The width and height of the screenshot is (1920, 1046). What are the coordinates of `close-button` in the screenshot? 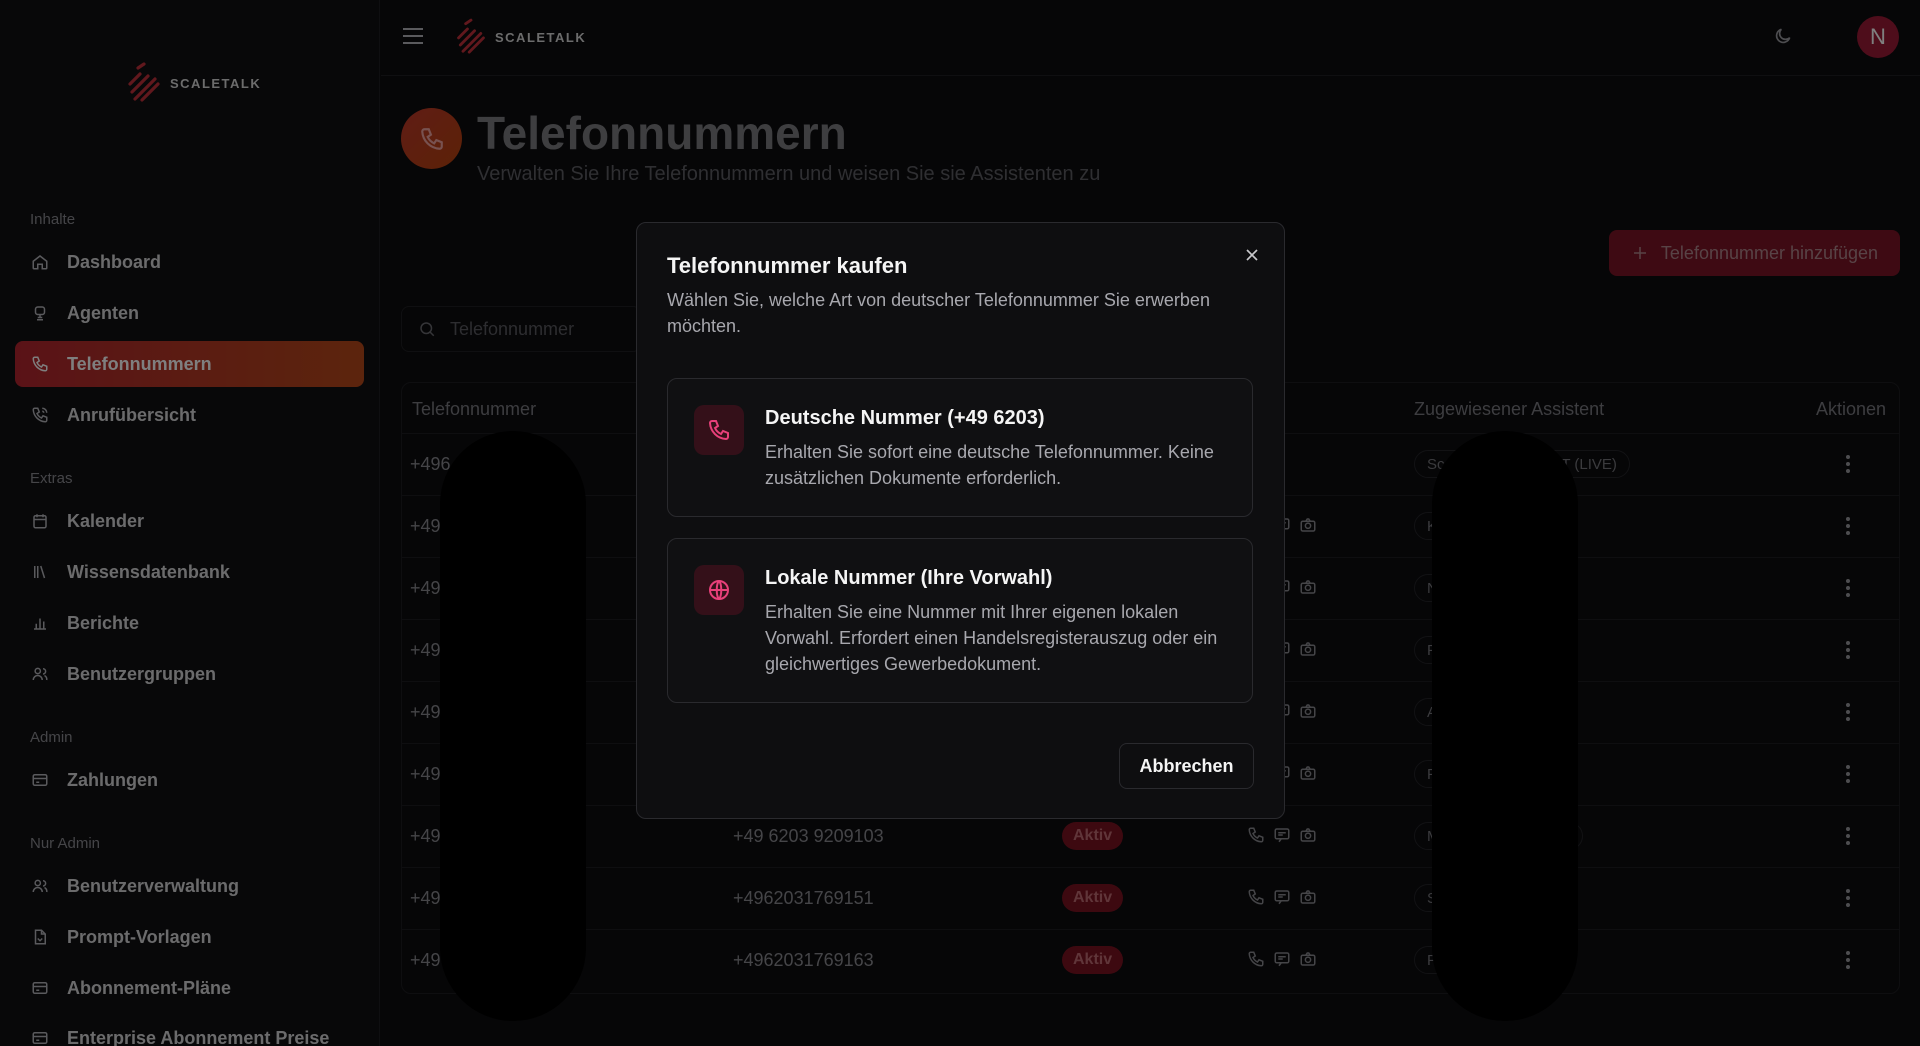 It's located at (1252, 255).